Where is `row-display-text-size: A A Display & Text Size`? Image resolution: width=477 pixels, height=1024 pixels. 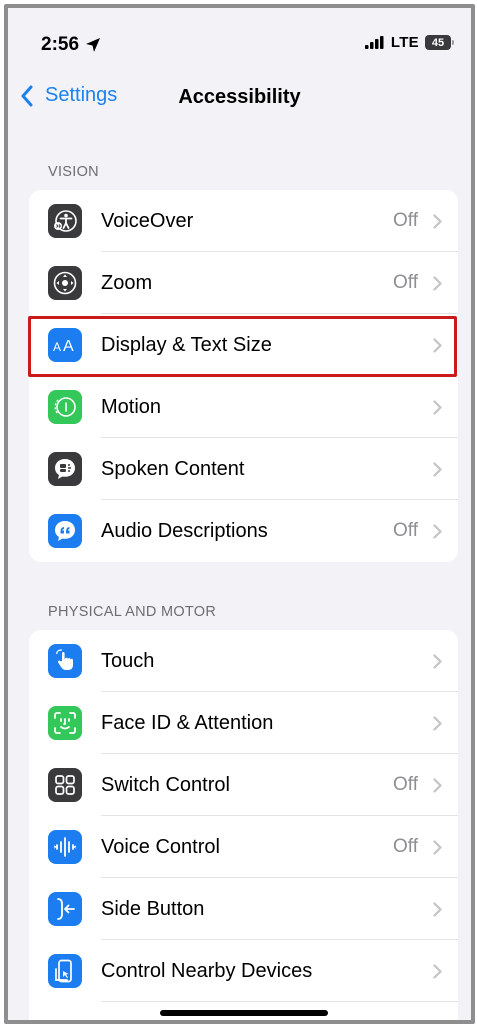
row-display-text-size: A A Display & Text Size is located at coordinates (243, 345).